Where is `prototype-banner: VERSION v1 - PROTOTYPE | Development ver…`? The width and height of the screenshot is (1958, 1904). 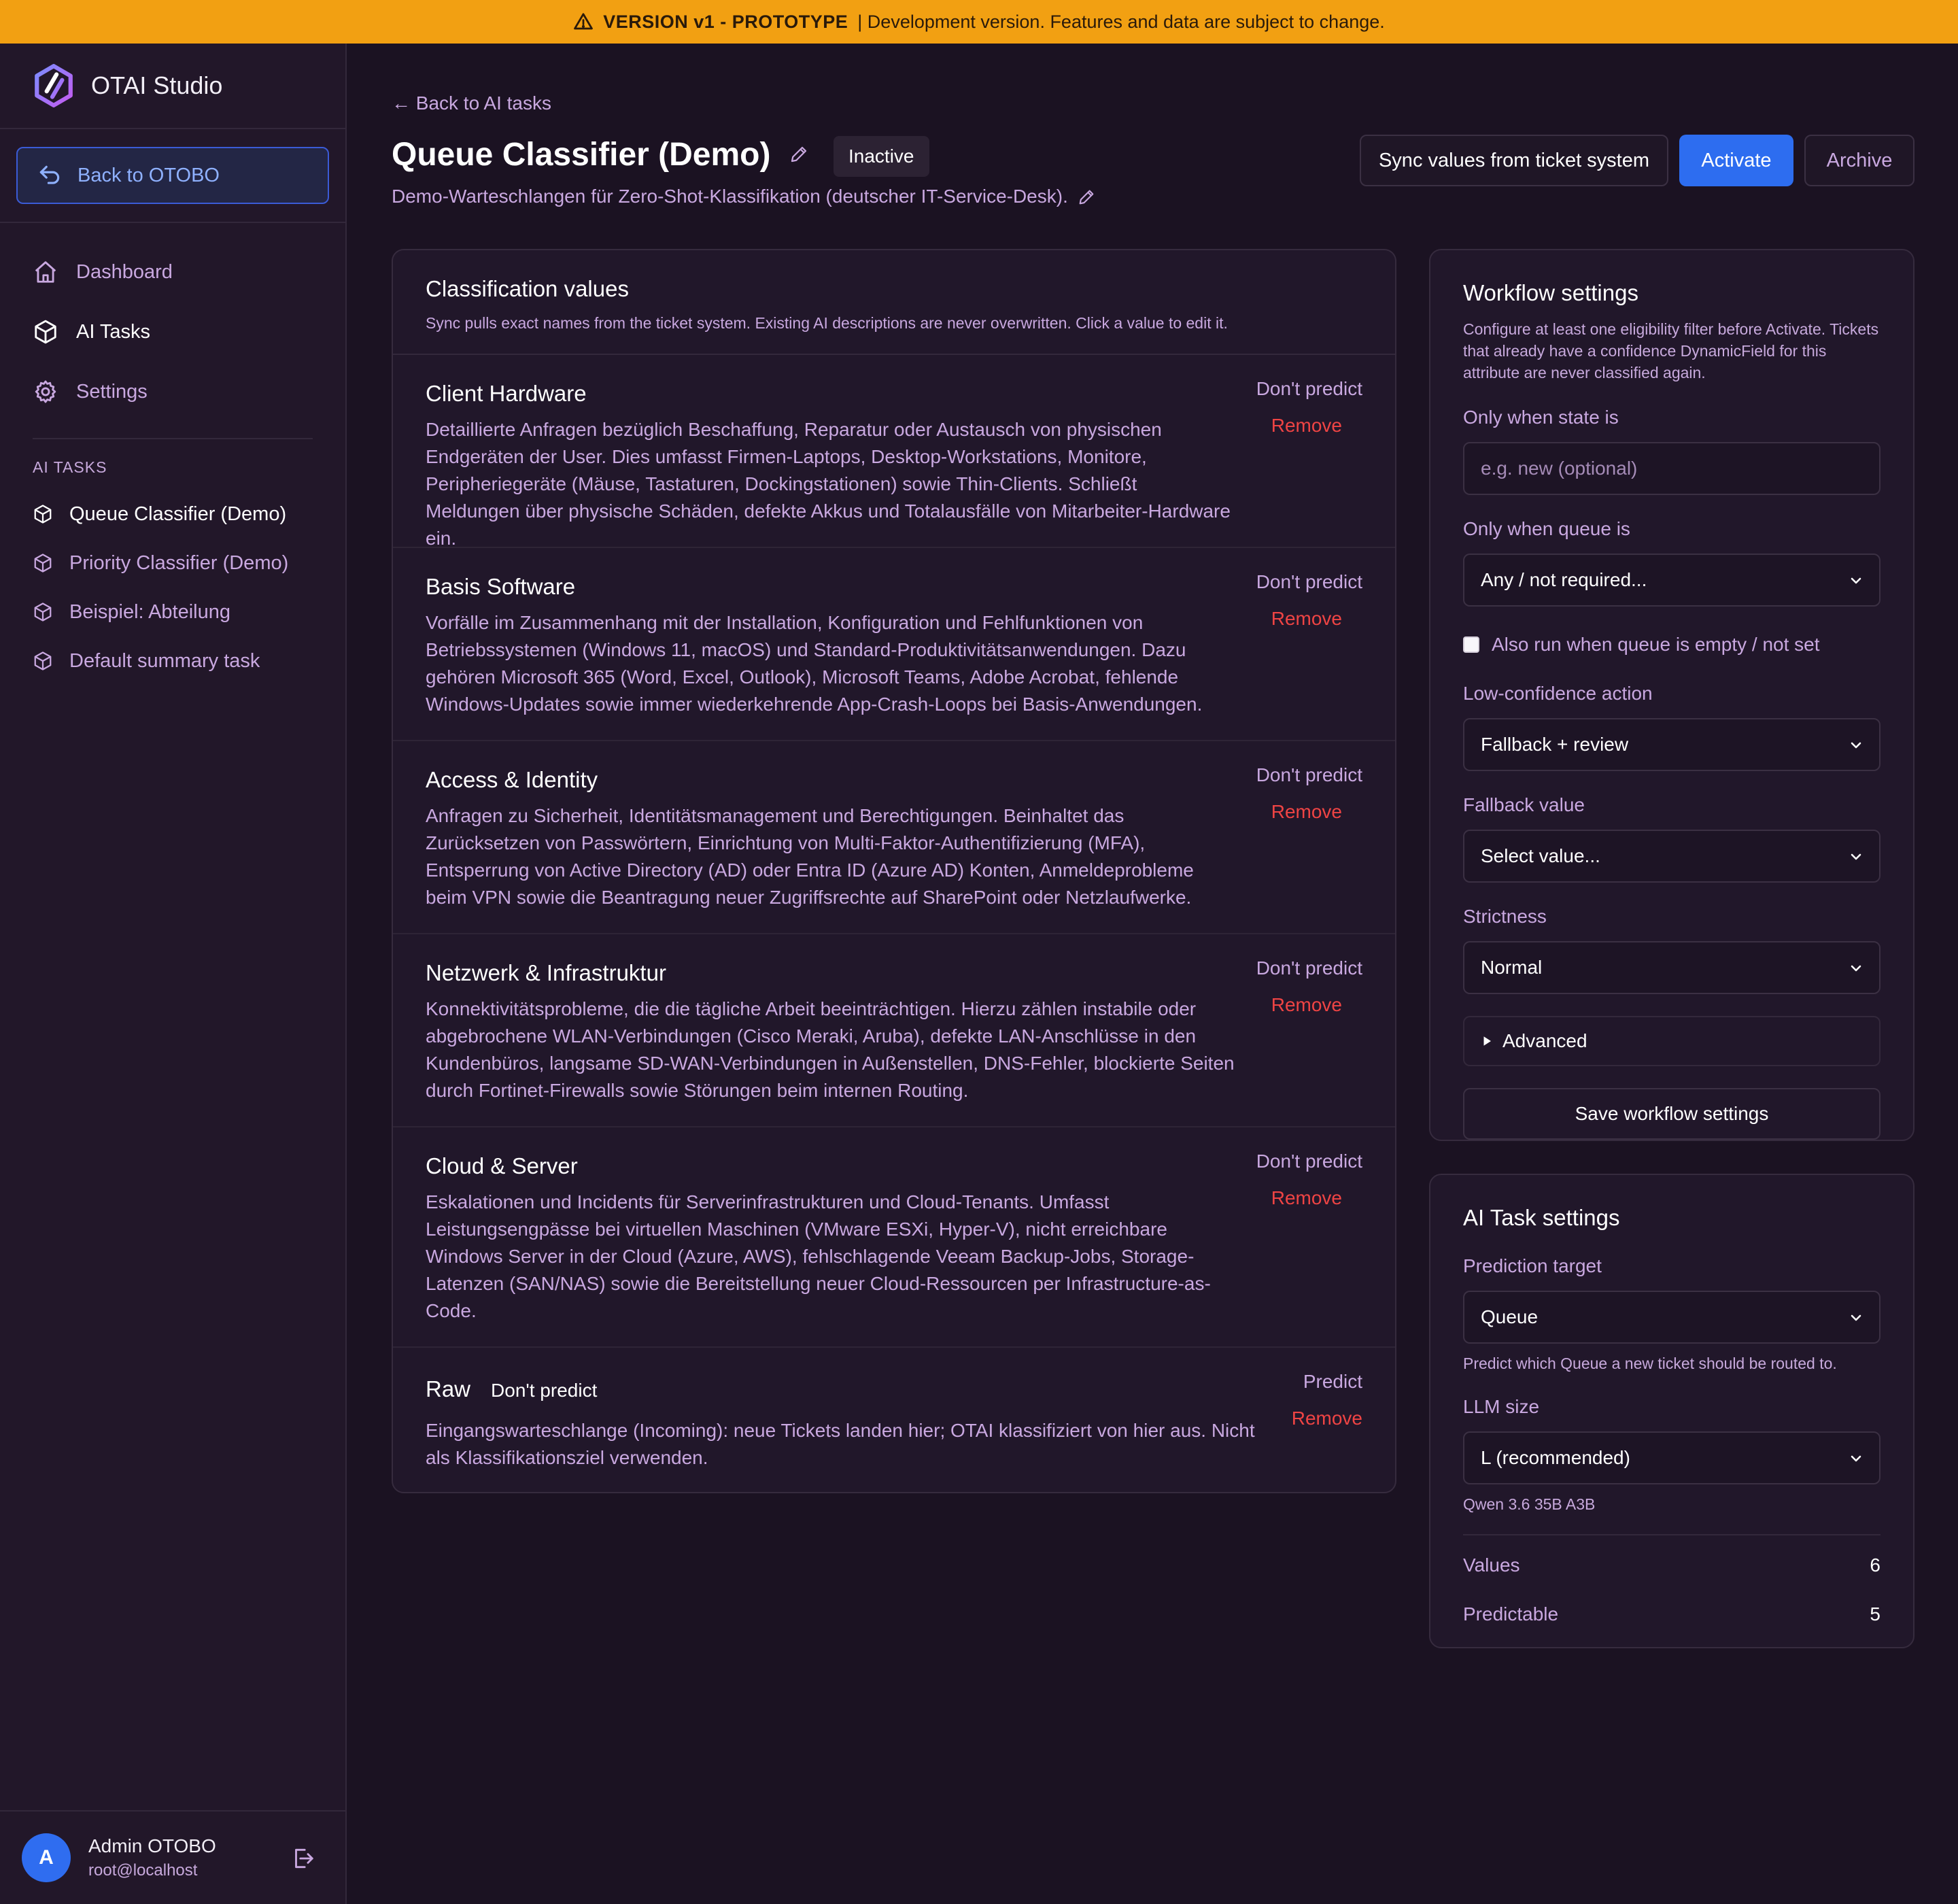 prototype-banner: VERSION v1 - PROTOTYPE | Development ver… is located at coordinates (979, 22).